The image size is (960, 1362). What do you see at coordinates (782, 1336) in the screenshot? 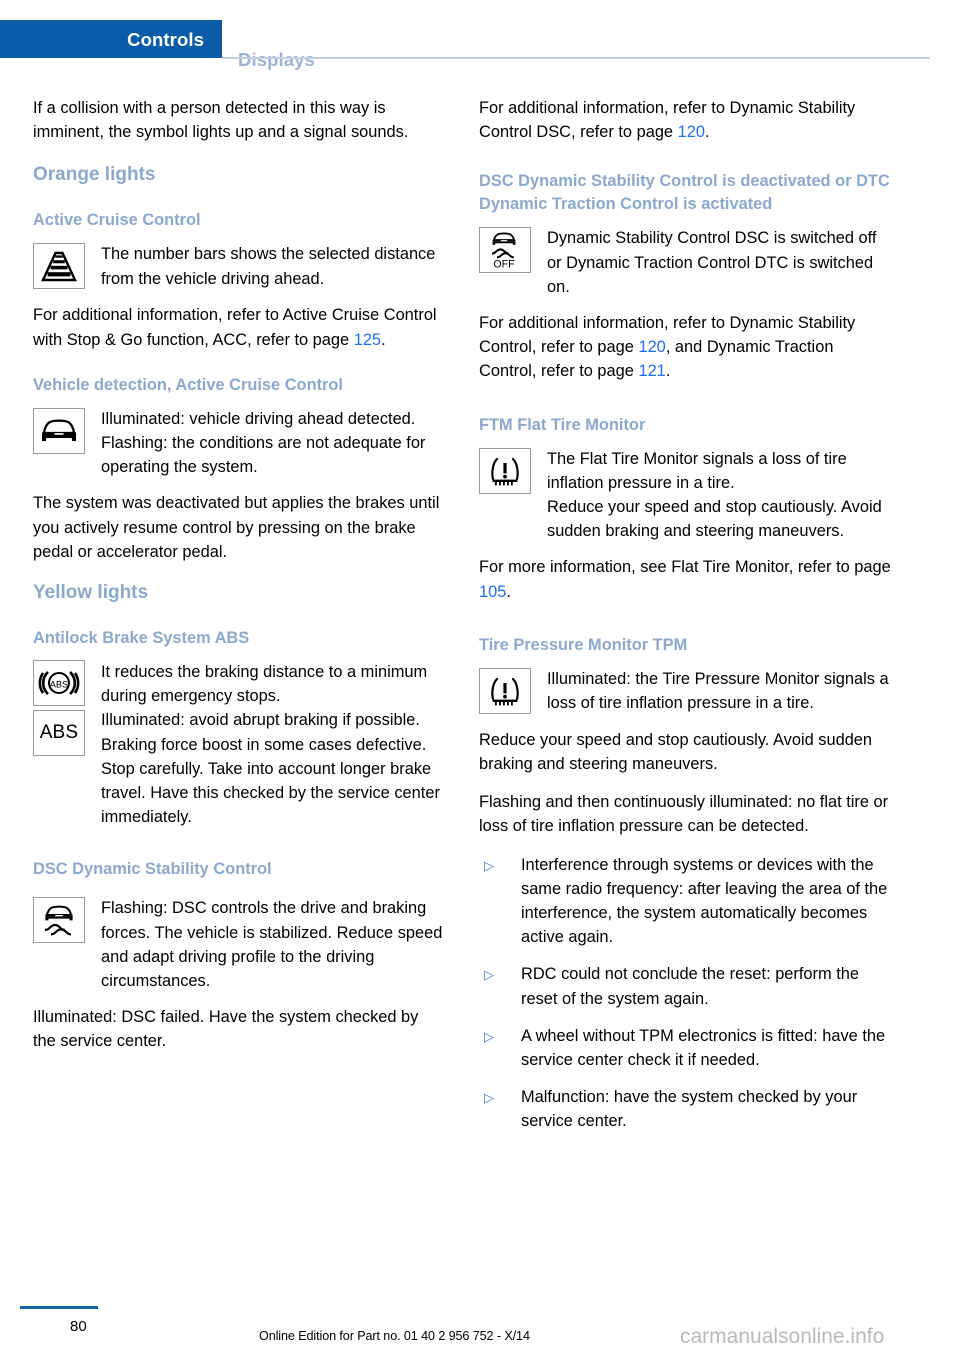
I see `watermark: carmanualsonline.info` at bounding box center [782, 1336].